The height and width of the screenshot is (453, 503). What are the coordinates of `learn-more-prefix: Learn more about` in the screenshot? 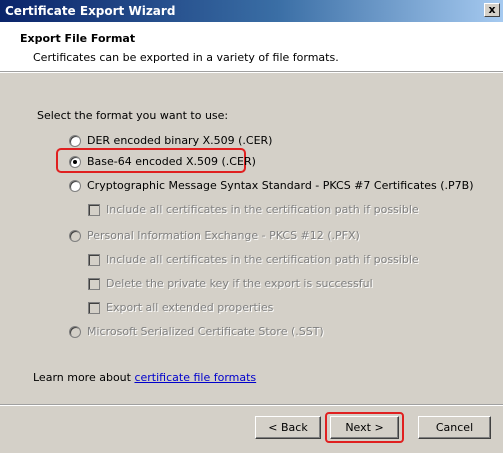 It's located at (84, 377).